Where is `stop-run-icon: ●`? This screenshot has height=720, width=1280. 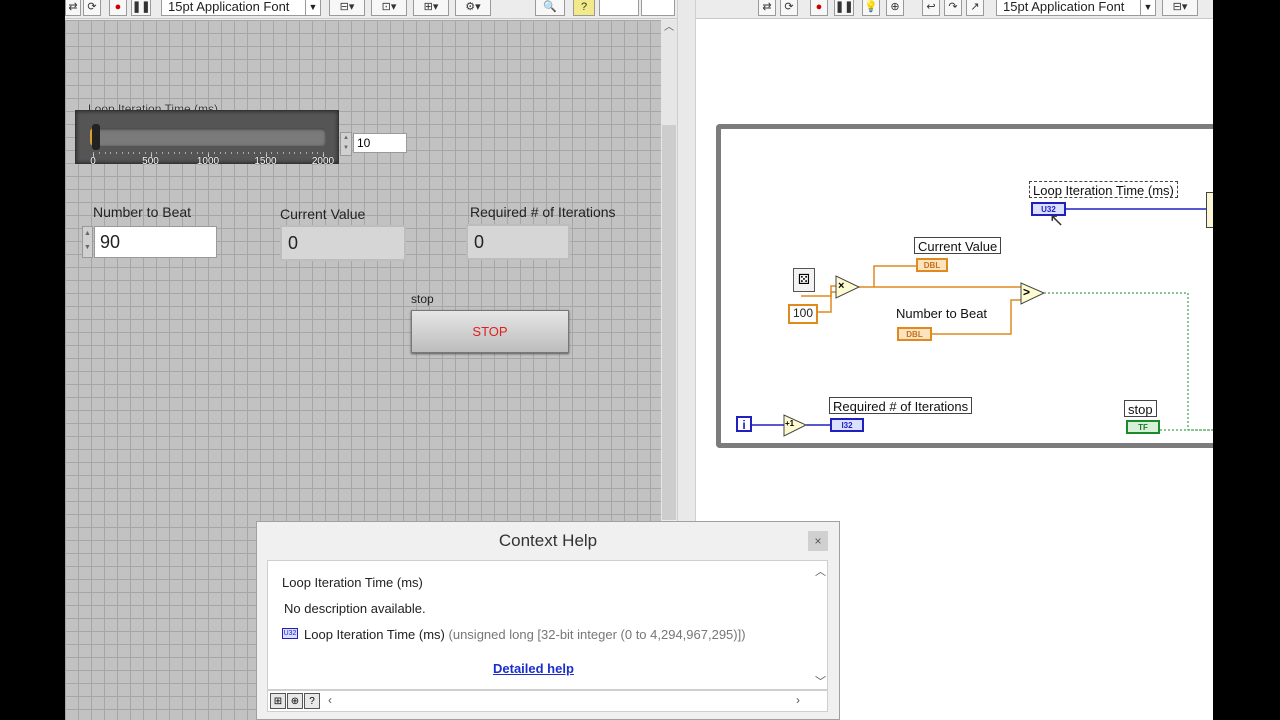
stop-run-icon: ● is located at coordinates (118, 8).